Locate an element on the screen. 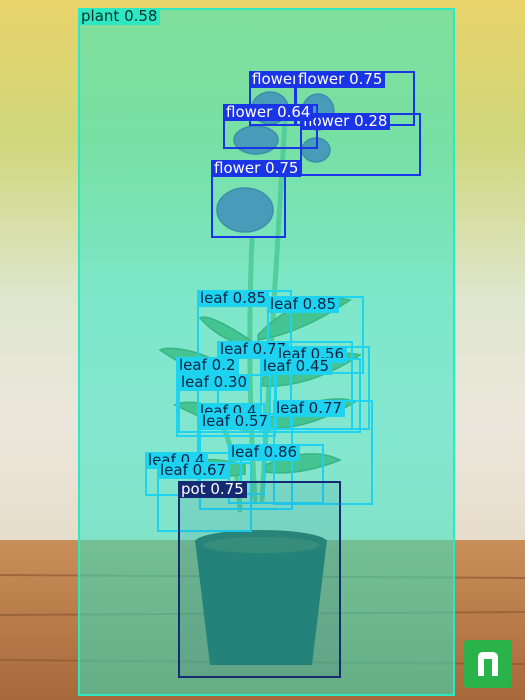  leaf-detection-label: leaf 0.67 is located at coordinates (193, 470).